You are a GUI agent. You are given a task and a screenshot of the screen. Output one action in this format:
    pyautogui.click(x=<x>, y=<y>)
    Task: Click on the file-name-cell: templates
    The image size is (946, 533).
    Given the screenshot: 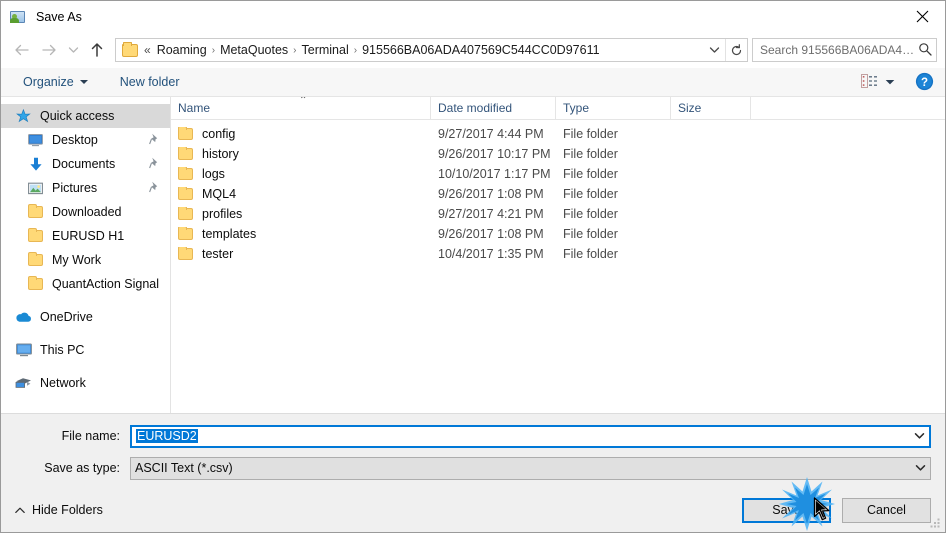 What is the action you would take?
    pyautogui.click(x=301, y=234)
    